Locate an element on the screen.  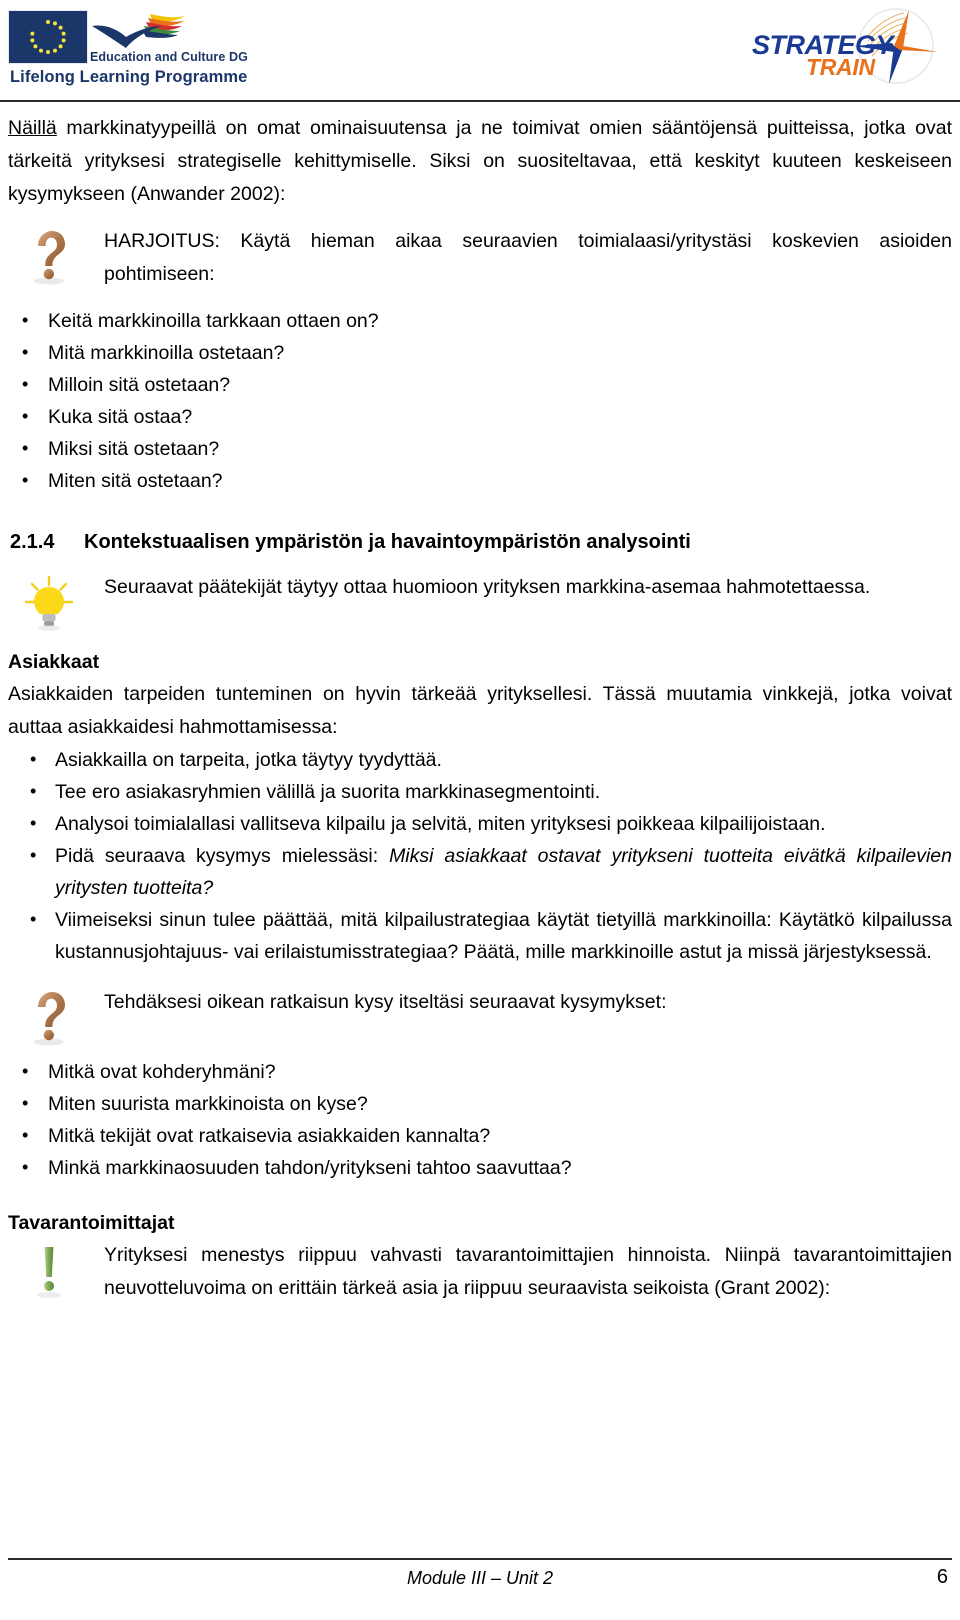
lifelong-learning-label: Lifelong Learning Programme is located at coordinates (129, 77).